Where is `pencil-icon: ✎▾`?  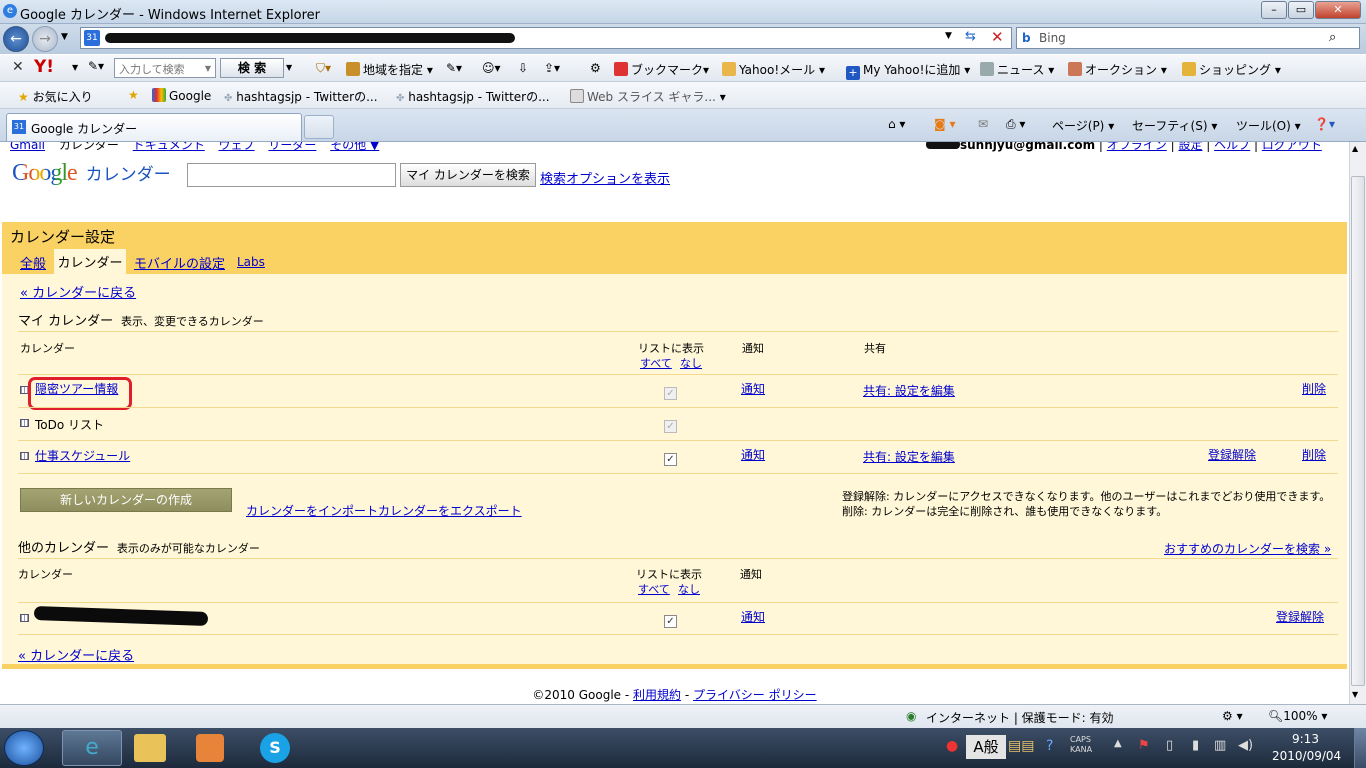
pencil-icon: ✎▾ is located at coordinates (96, 66).